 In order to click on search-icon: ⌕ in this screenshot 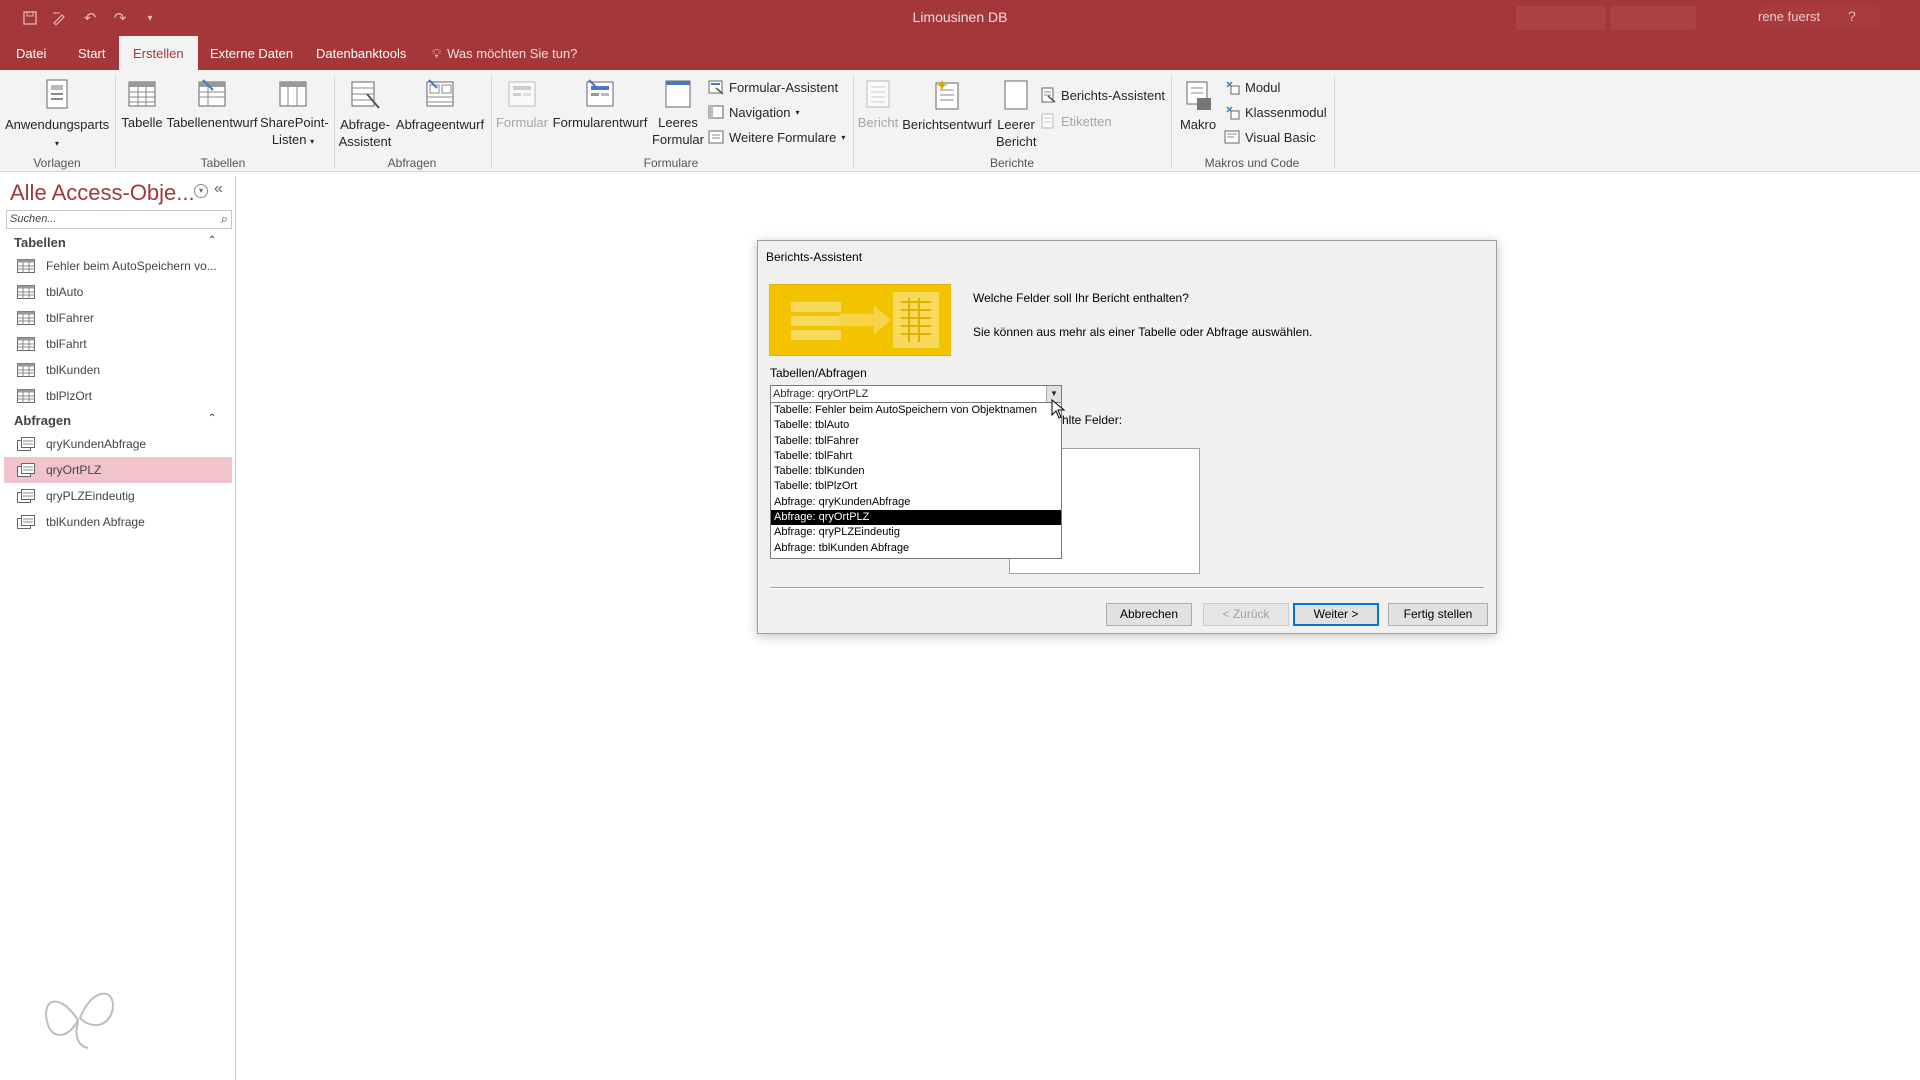, I will do `click(224, 219)`.